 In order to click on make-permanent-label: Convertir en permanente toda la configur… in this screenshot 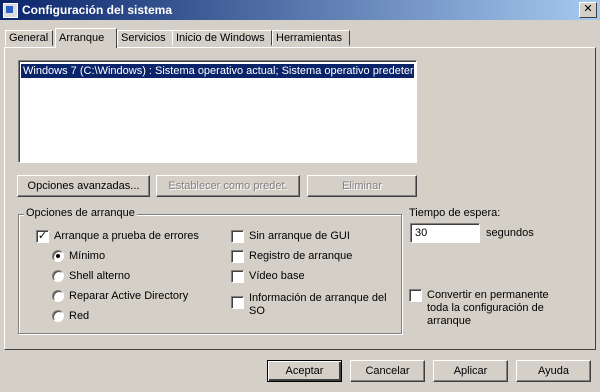, I will do `click(488, 308)`.